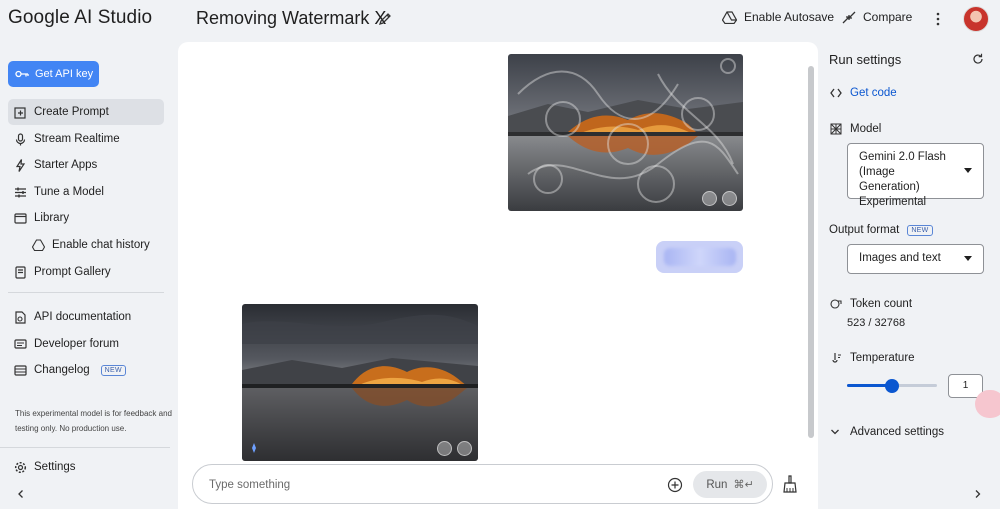 Image resolution: width=1000 pixels, height=509 pixels. I want to click on temperature-label-row: Temperature, so click(872, 358).